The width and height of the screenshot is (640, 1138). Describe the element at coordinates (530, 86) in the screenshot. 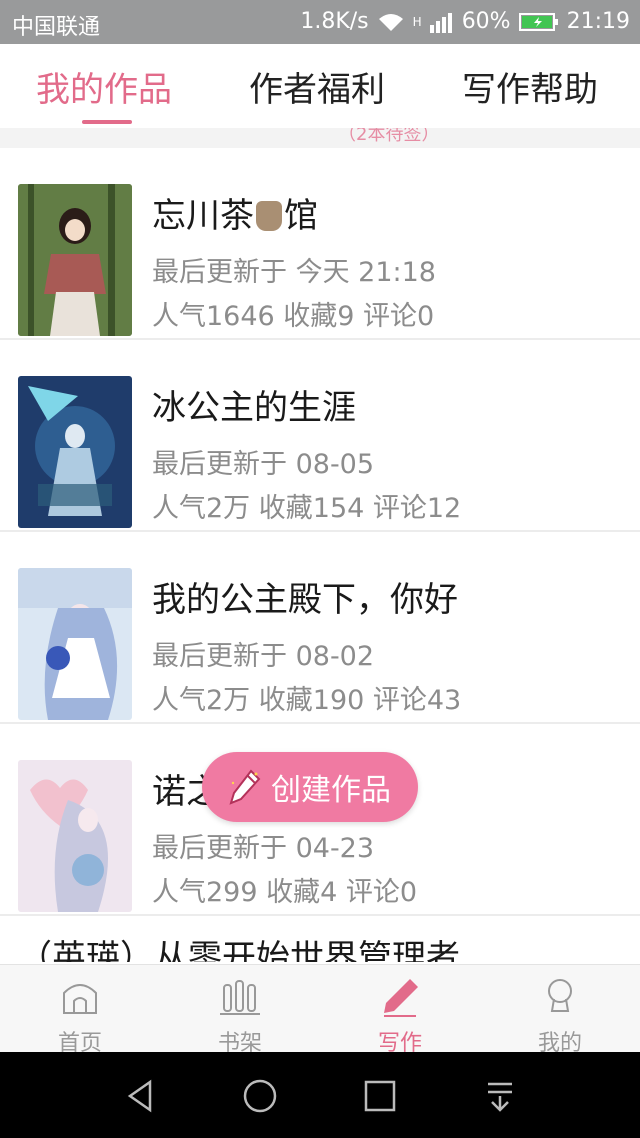

I see `tab-writing-help: 写作帮助` at that location.